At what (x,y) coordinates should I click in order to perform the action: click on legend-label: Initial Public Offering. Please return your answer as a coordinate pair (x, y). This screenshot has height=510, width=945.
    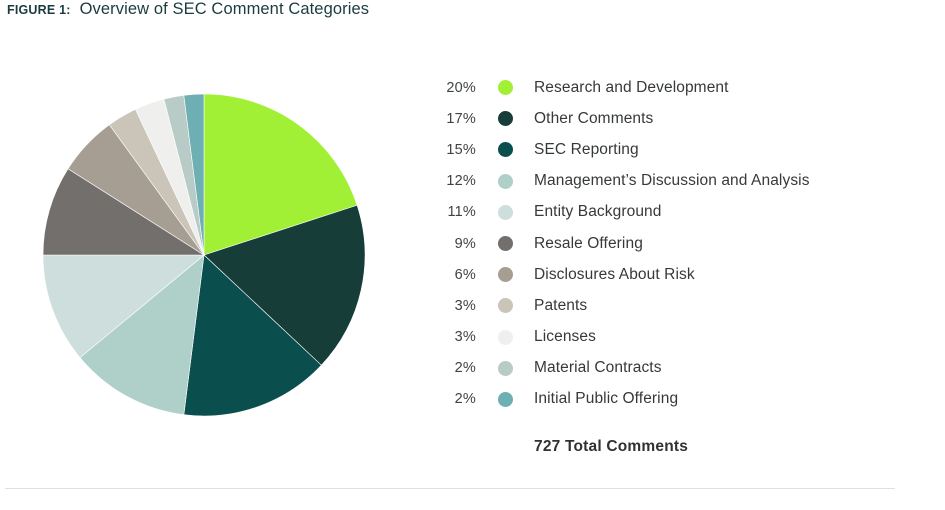
    Looking at the image, I should click on (606, 399).